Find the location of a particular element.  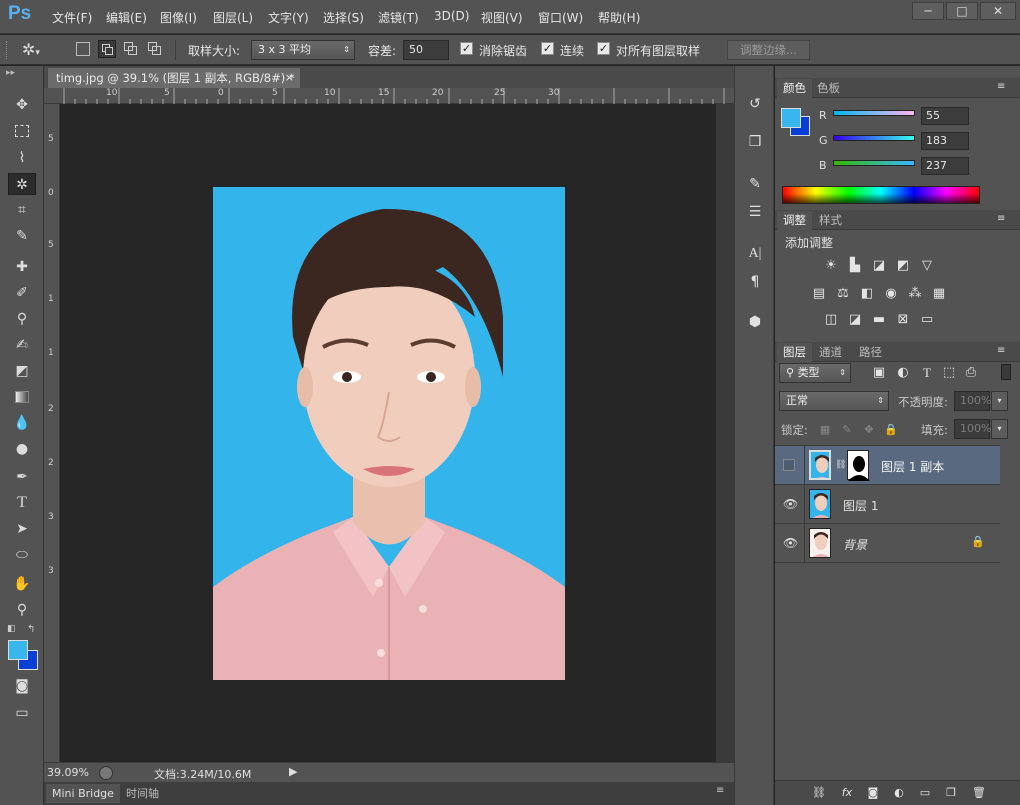

zoom-tool-icon: ⚲ is located at coordinates (22, 610).